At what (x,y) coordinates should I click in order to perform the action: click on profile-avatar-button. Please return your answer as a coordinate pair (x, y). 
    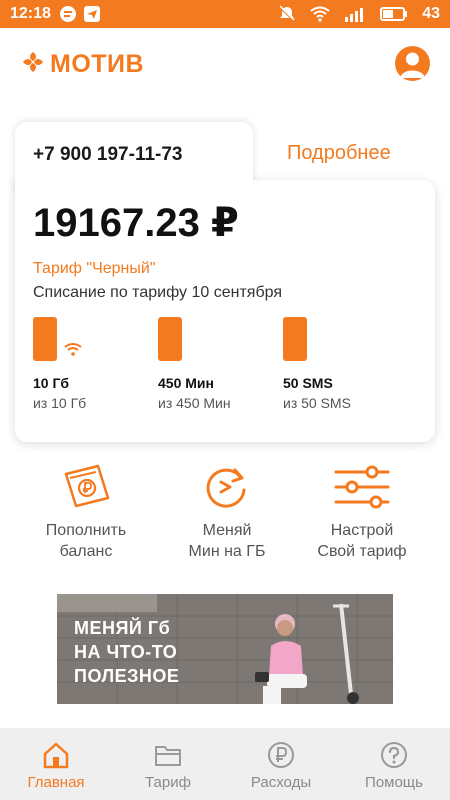
    Looking at the image, I should click on (412, 63).